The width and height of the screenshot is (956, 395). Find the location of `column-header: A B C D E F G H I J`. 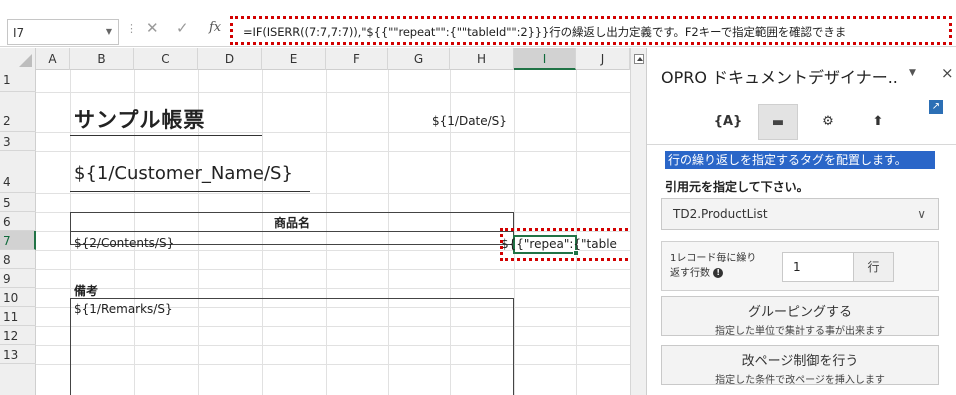

column-header: A B C D E F G H I J is located at coordinates (323, 59).